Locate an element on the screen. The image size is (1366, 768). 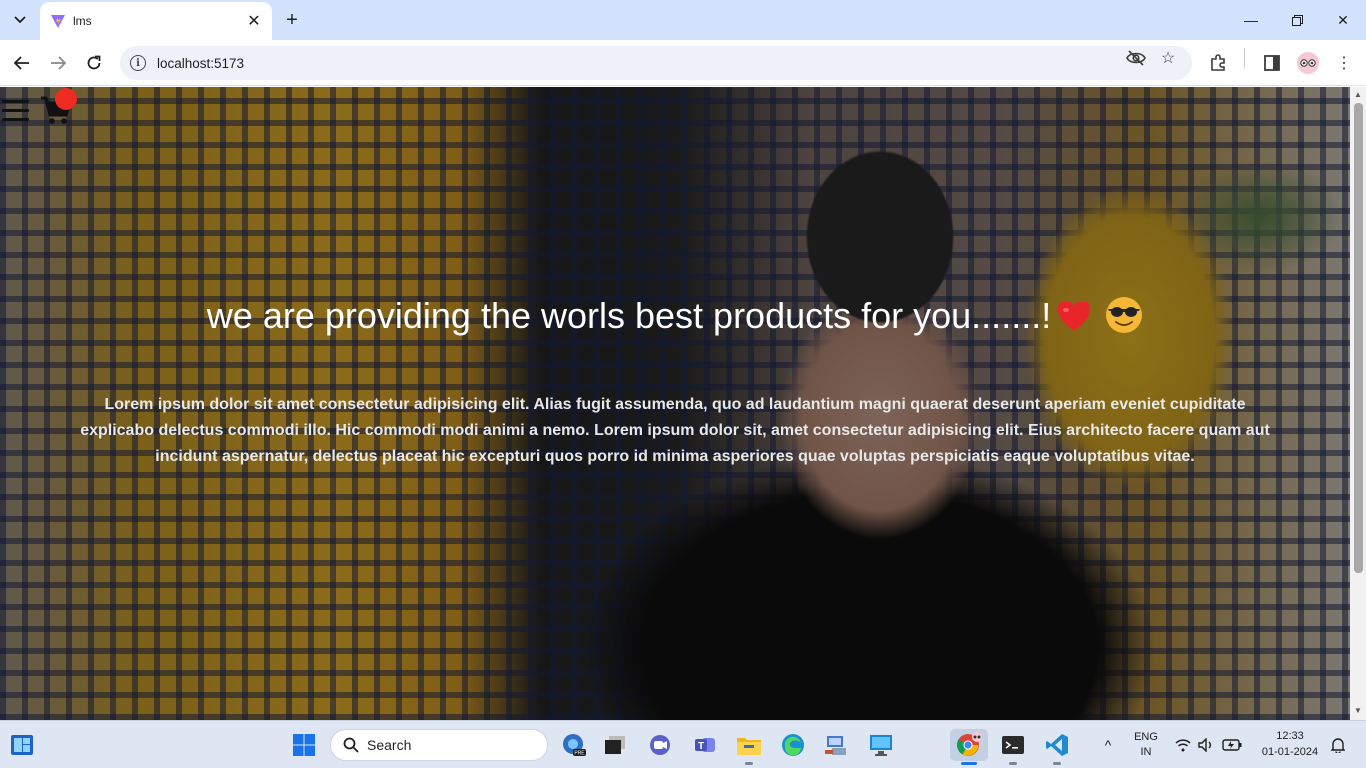
reload-button is located at coordinates (94, 63).